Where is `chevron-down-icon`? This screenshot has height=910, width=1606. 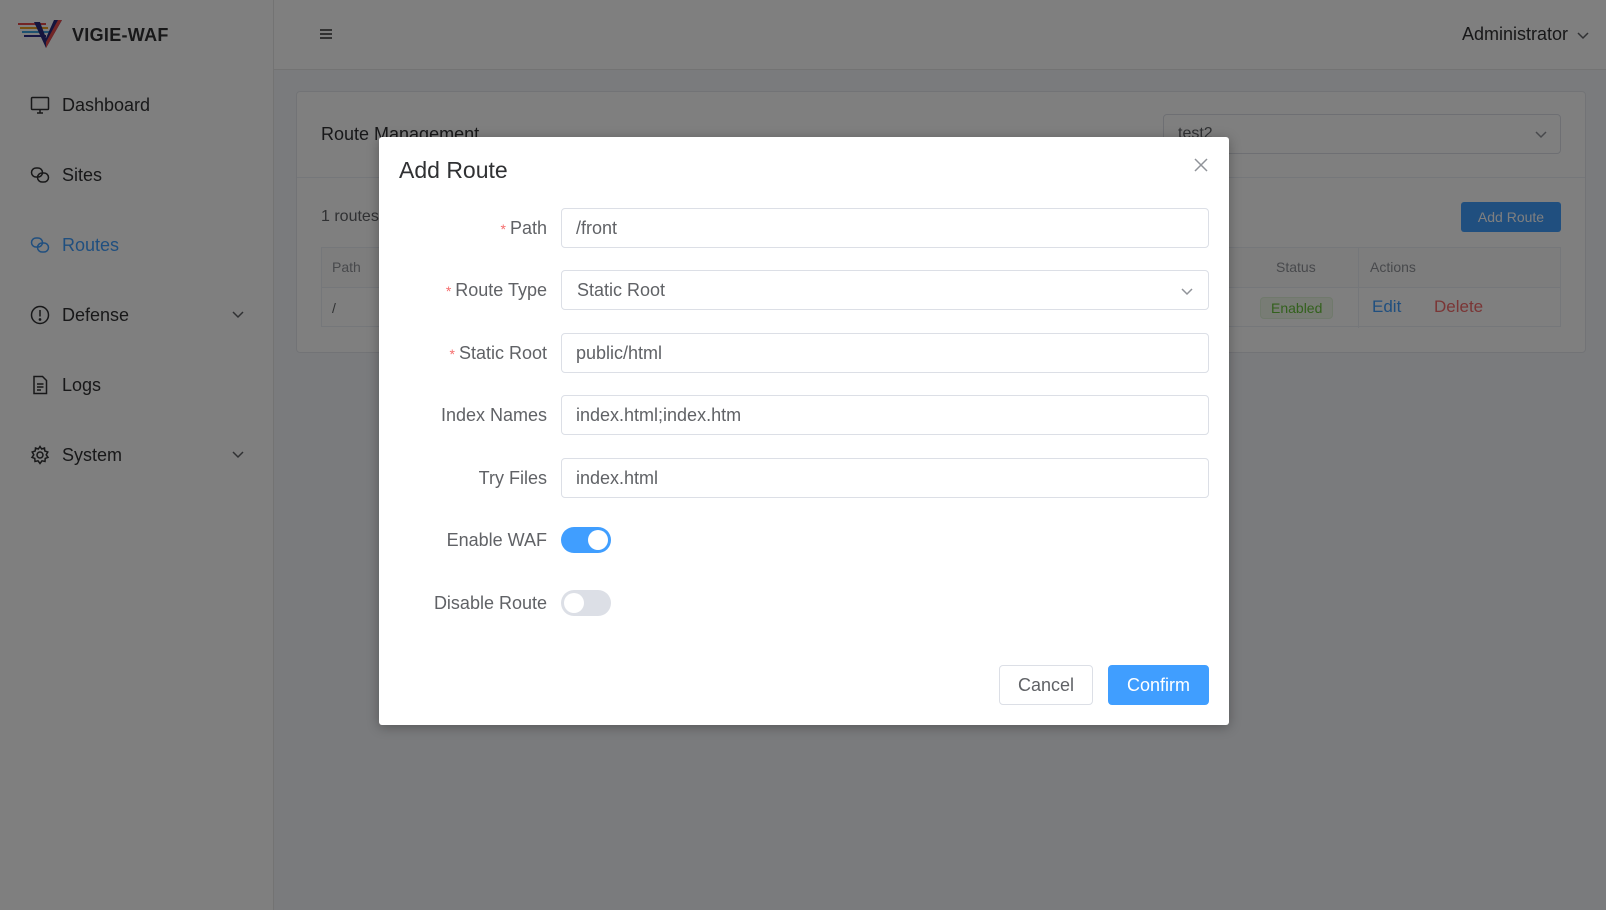 chevron-down-icon is located at coordinates (1187, 292).